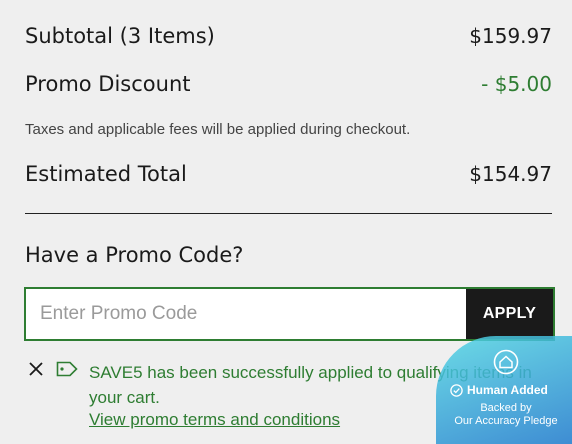 The image size is (572, 444). I want to click on promo-code-input, so click(246, 314).